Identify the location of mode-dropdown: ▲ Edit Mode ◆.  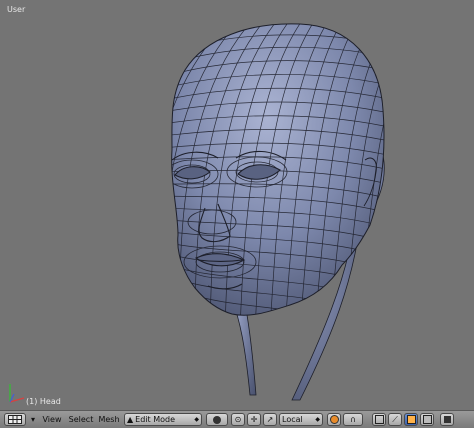
(163, 419).